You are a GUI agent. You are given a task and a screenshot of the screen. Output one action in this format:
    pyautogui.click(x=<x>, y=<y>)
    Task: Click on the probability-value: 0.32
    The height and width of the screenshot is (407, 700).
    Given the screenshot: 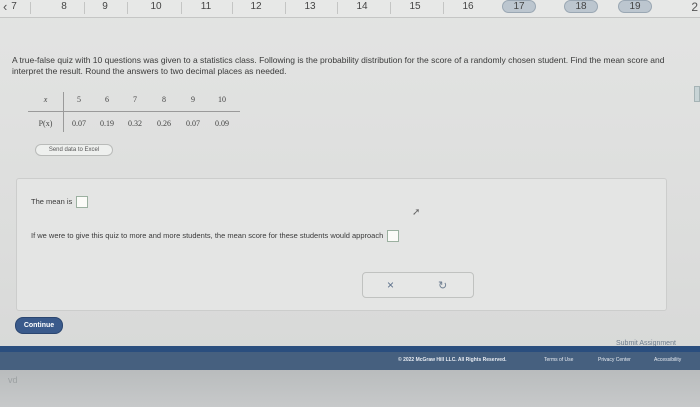 What is the action you would take?
    pyautogui.click(x=135, y=123)
    